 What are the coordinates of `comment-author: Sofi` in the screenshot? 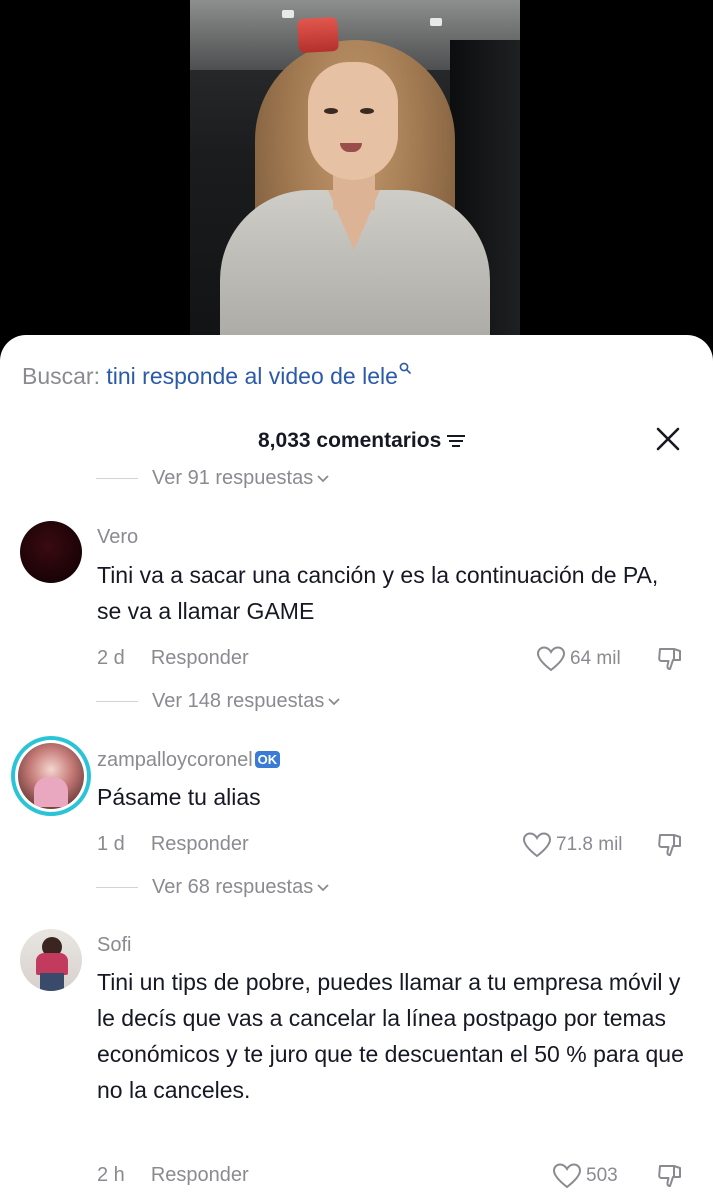 It's located at (114, 945).